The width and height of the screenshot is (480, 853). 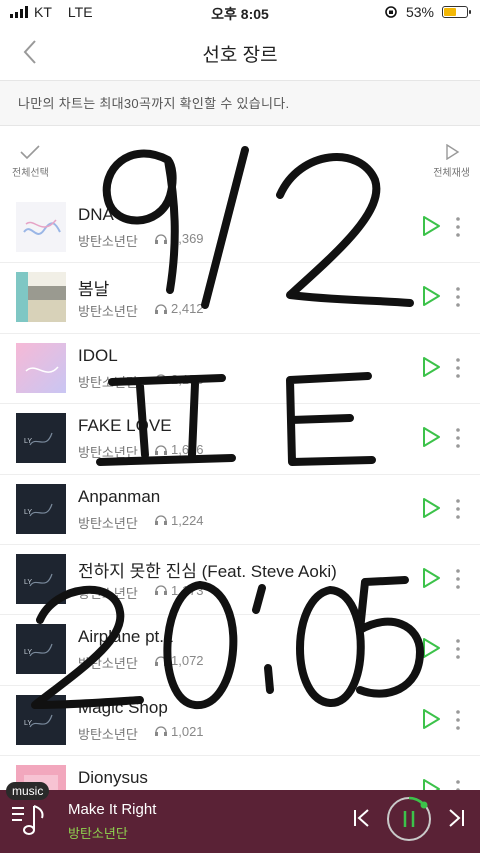 I want to click on notice-text: 나만의 차트는 최대30곡까지 확인할 수 있습니다., so click(x=154, y=103).